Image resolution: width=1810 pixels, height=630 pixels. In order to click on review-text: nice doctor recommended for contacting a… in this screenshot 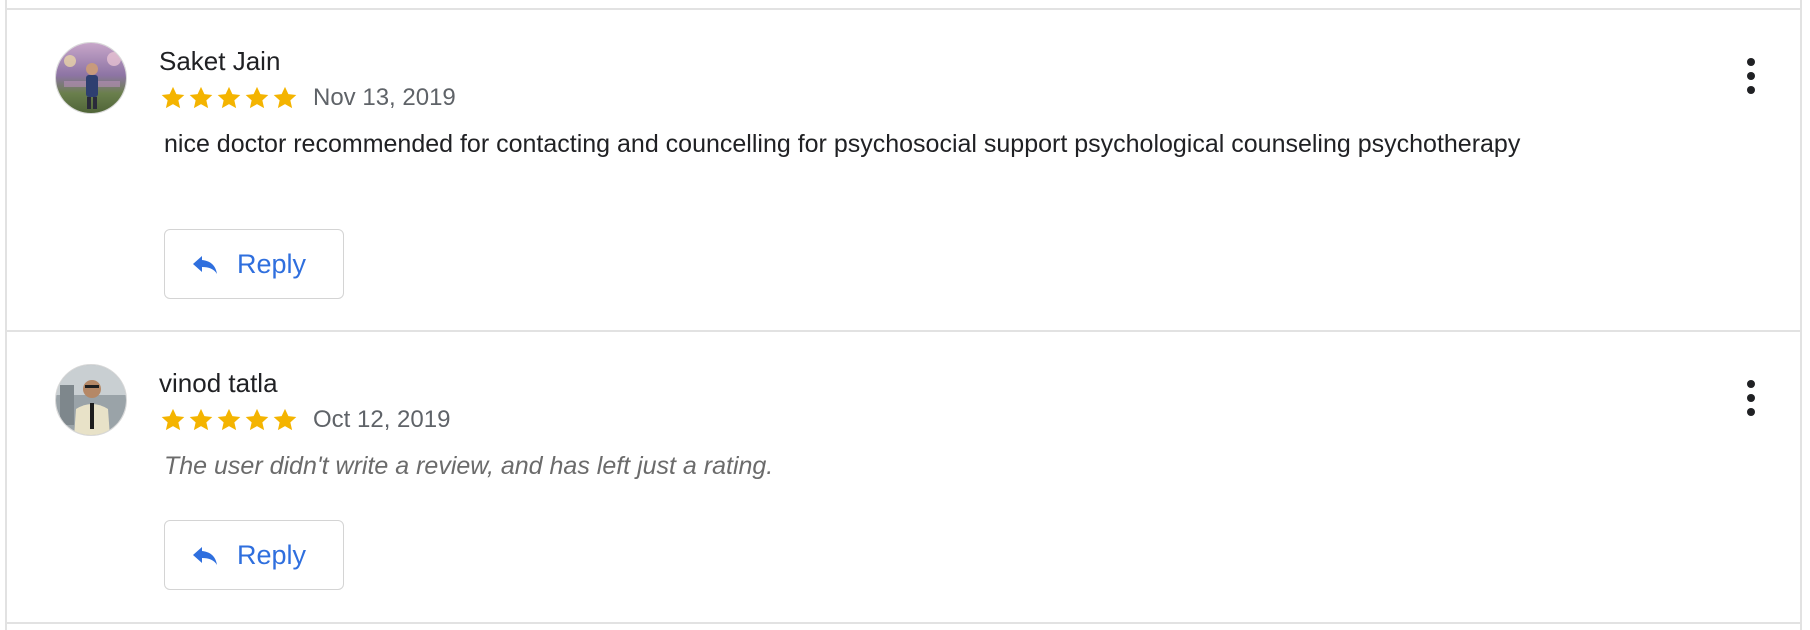, I will do `click(842, 144)`.